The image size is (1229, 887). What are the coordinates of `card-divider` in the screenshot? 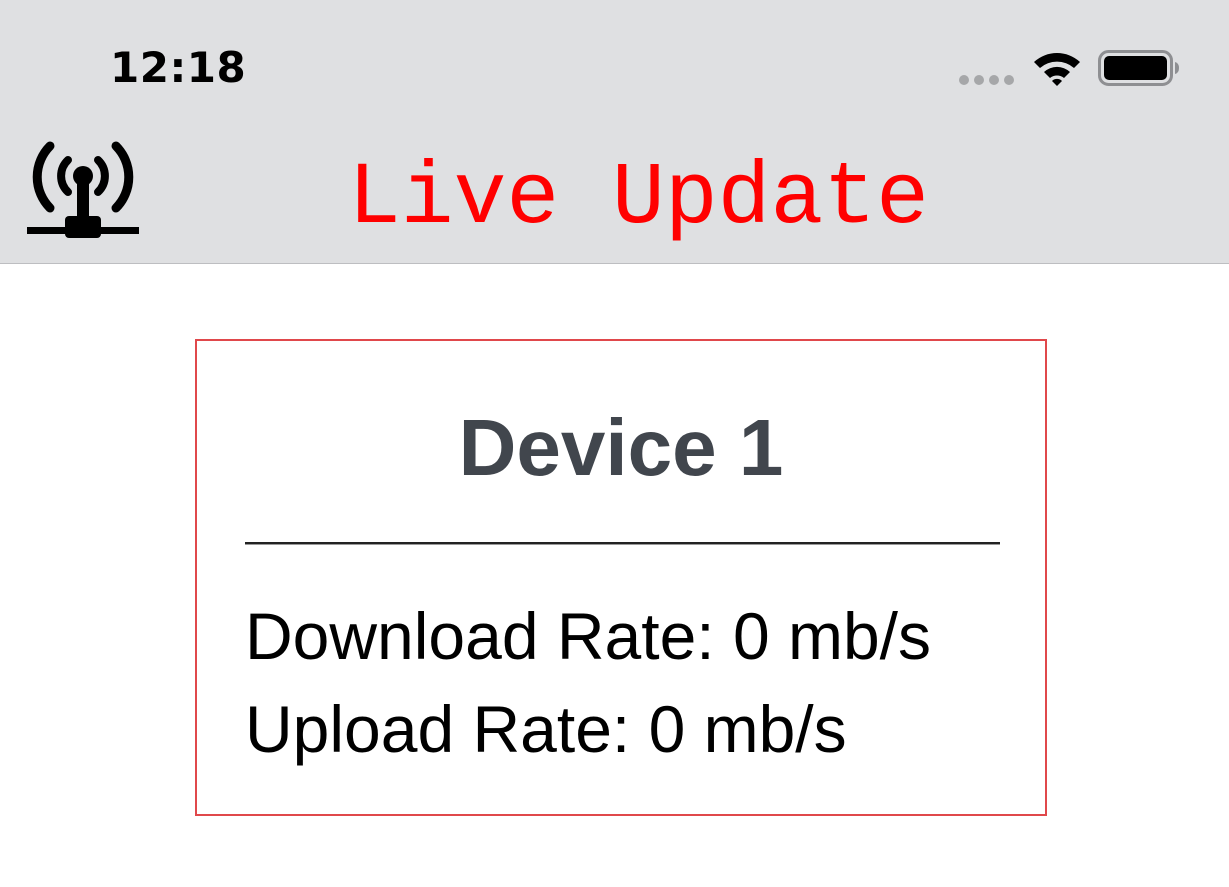 It's located at (622, 543).